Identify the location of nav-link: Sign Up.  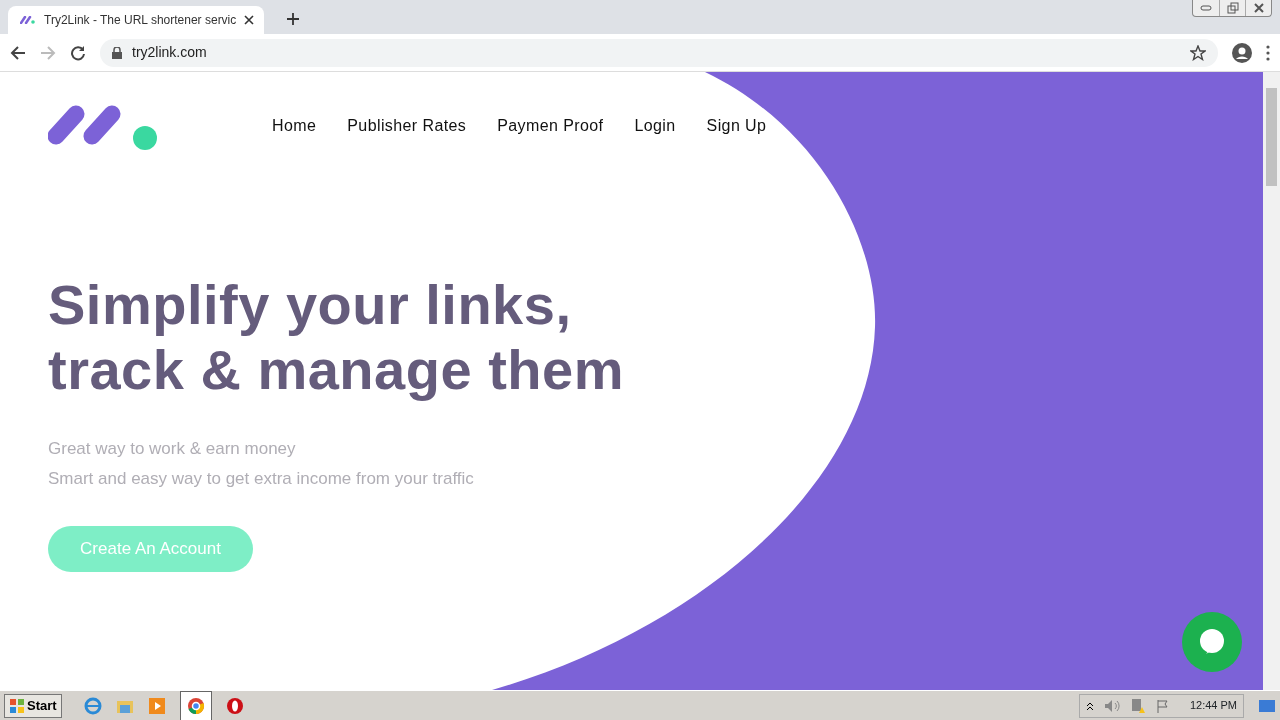
(736, 126).